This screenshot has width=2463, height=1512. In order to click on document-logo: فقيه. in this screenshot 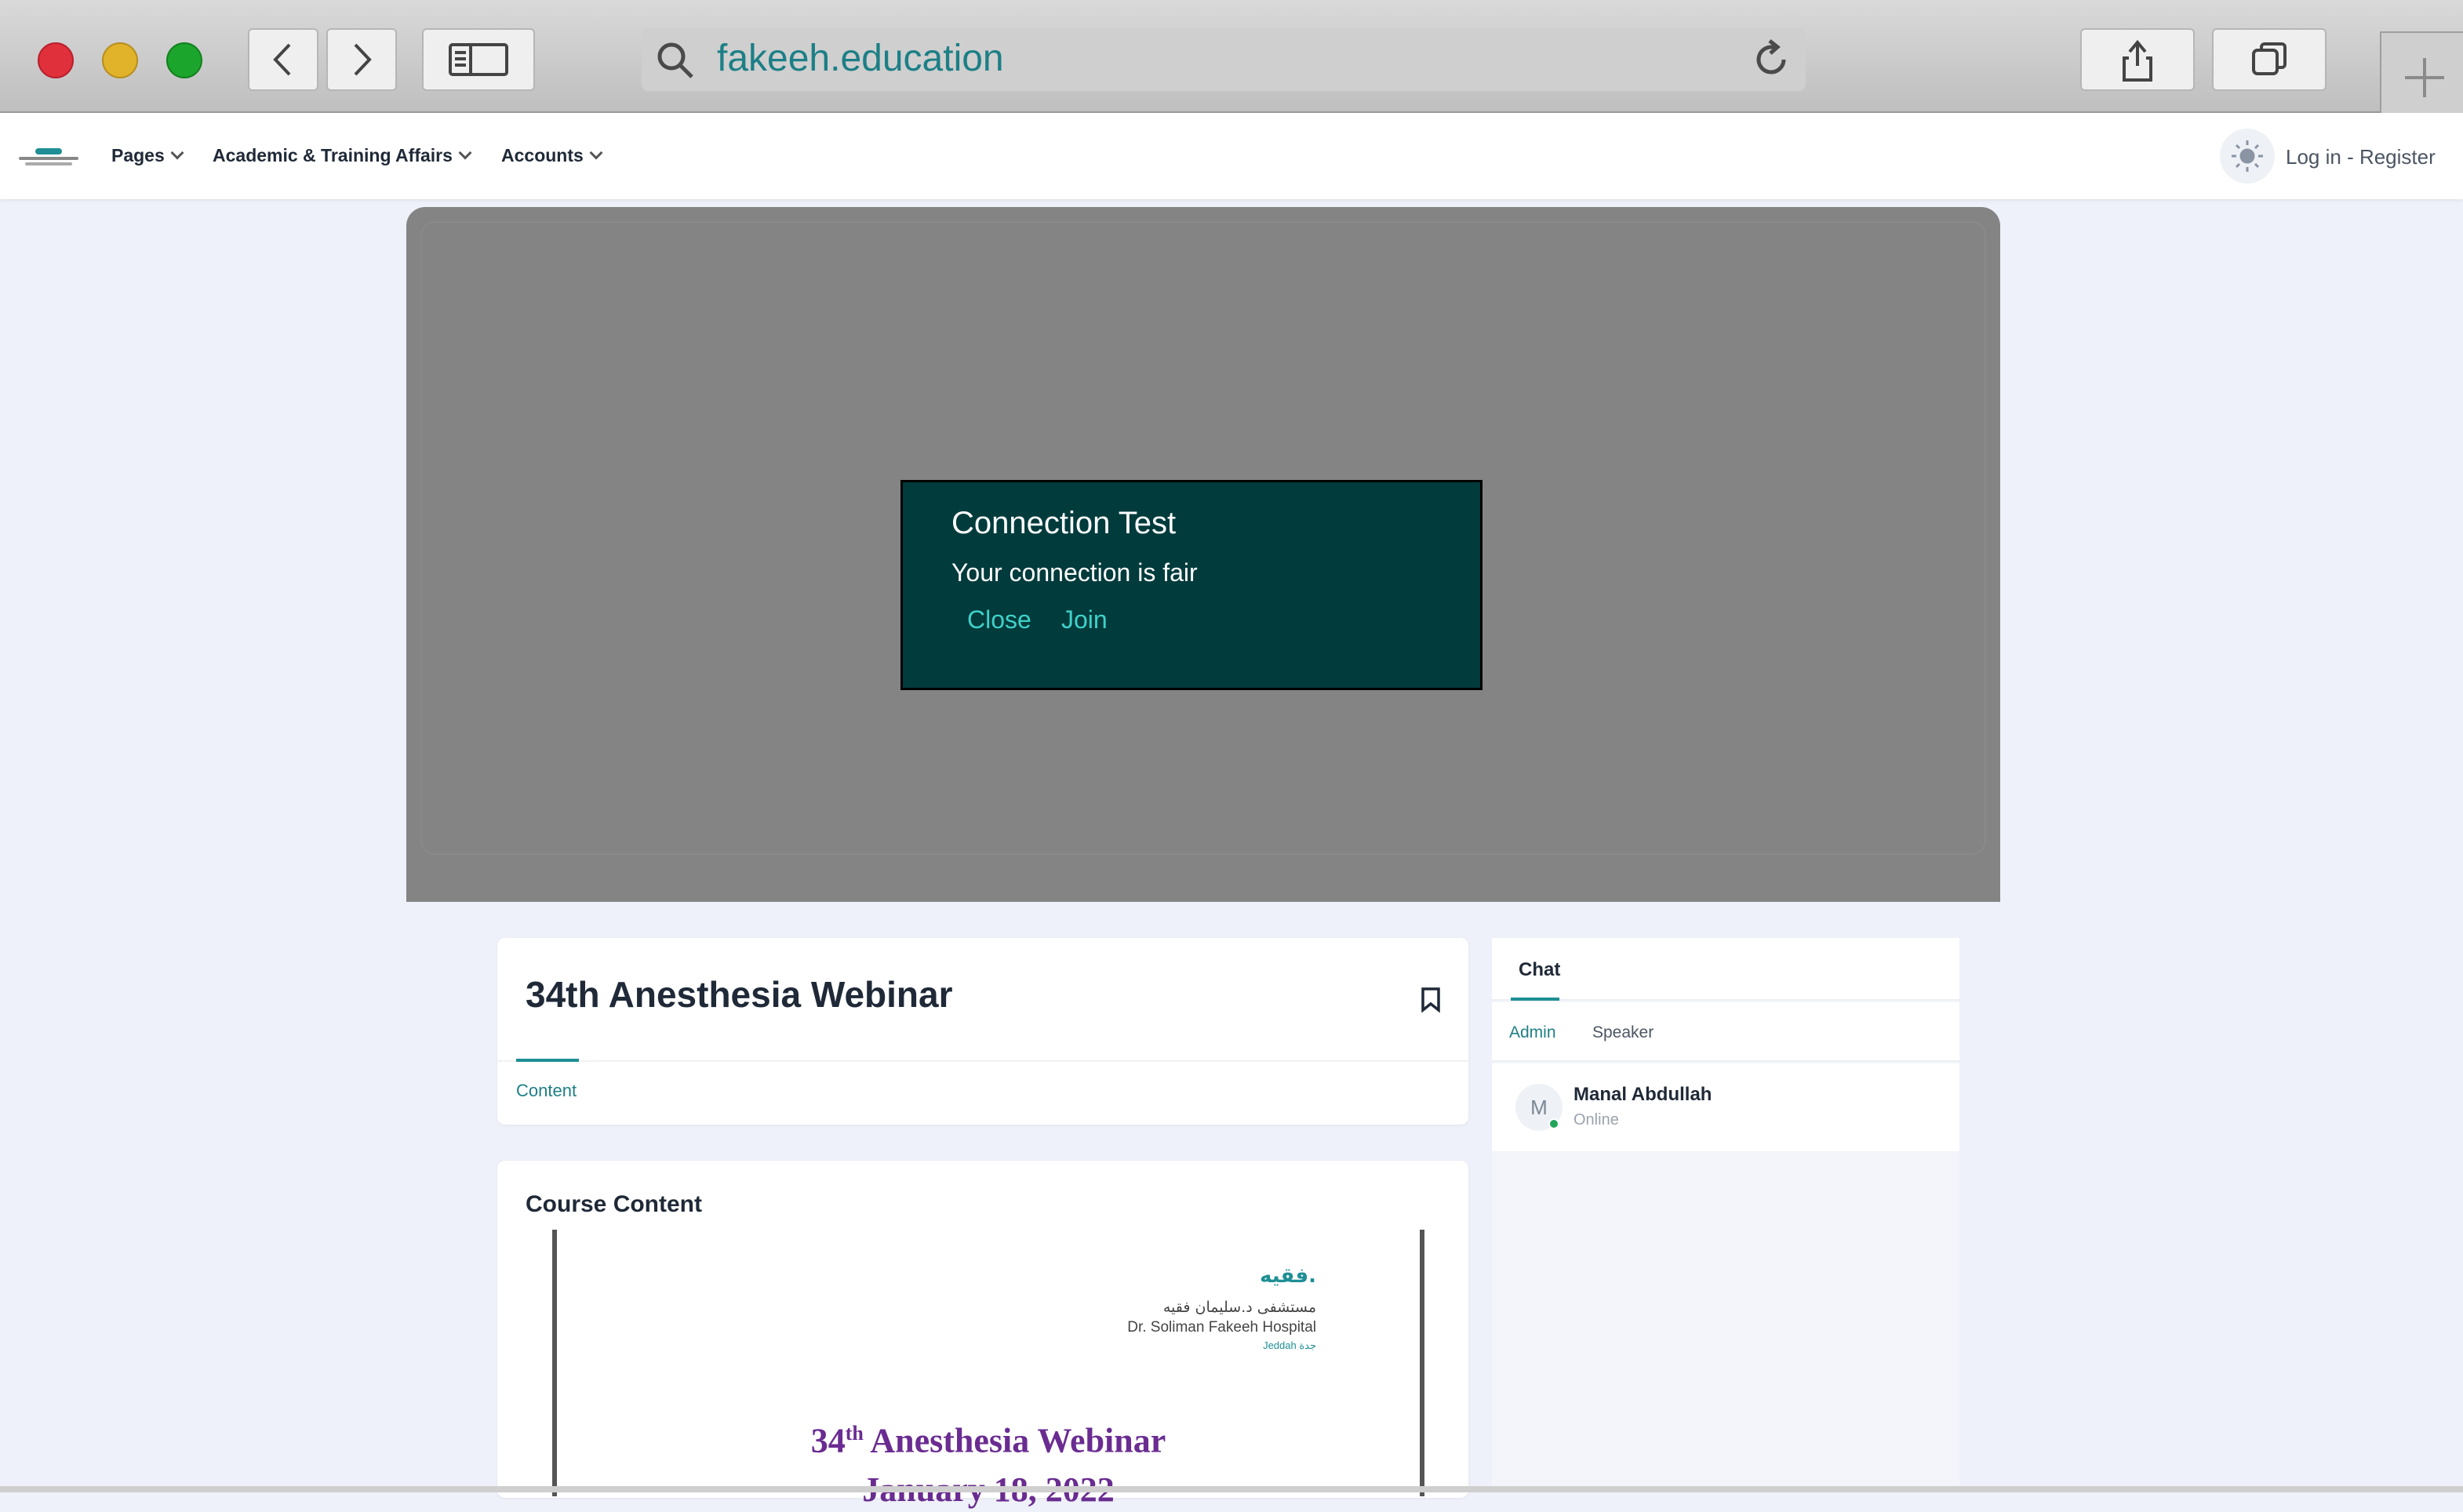, I will do `click(1287, 1276)`.